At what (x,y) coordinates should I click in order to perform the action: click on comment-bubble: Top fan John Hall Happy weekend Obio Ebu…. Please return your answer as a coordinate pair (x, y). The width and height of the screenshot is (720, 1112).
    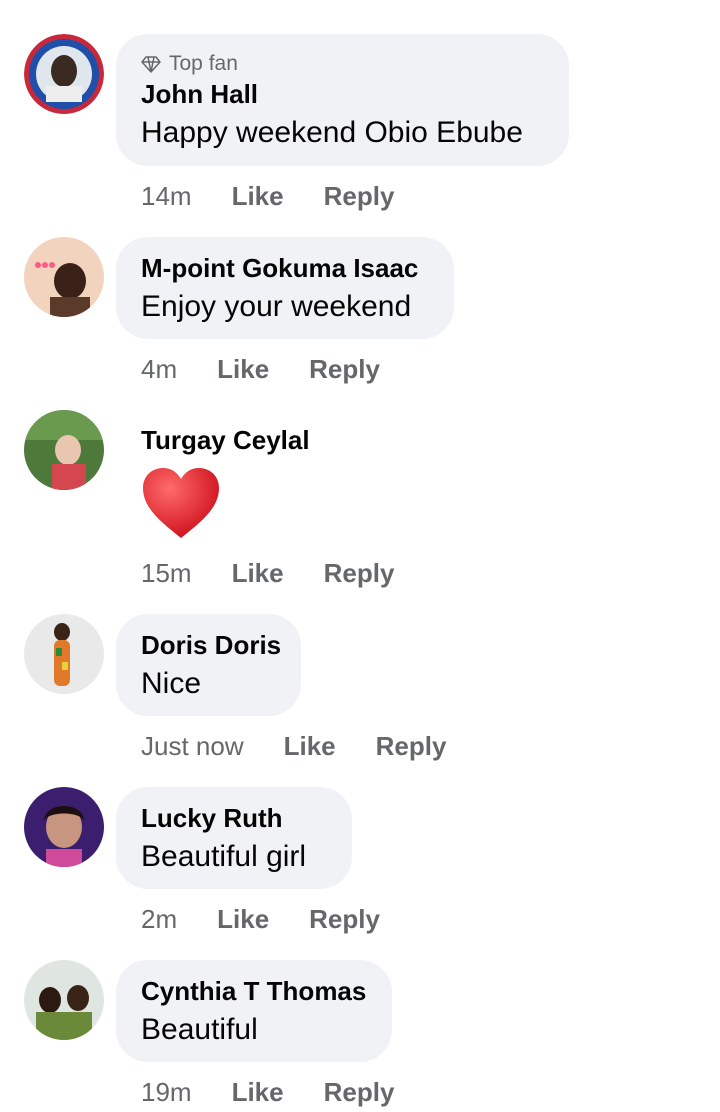
    Looking at the image, I should click on (342, 100).